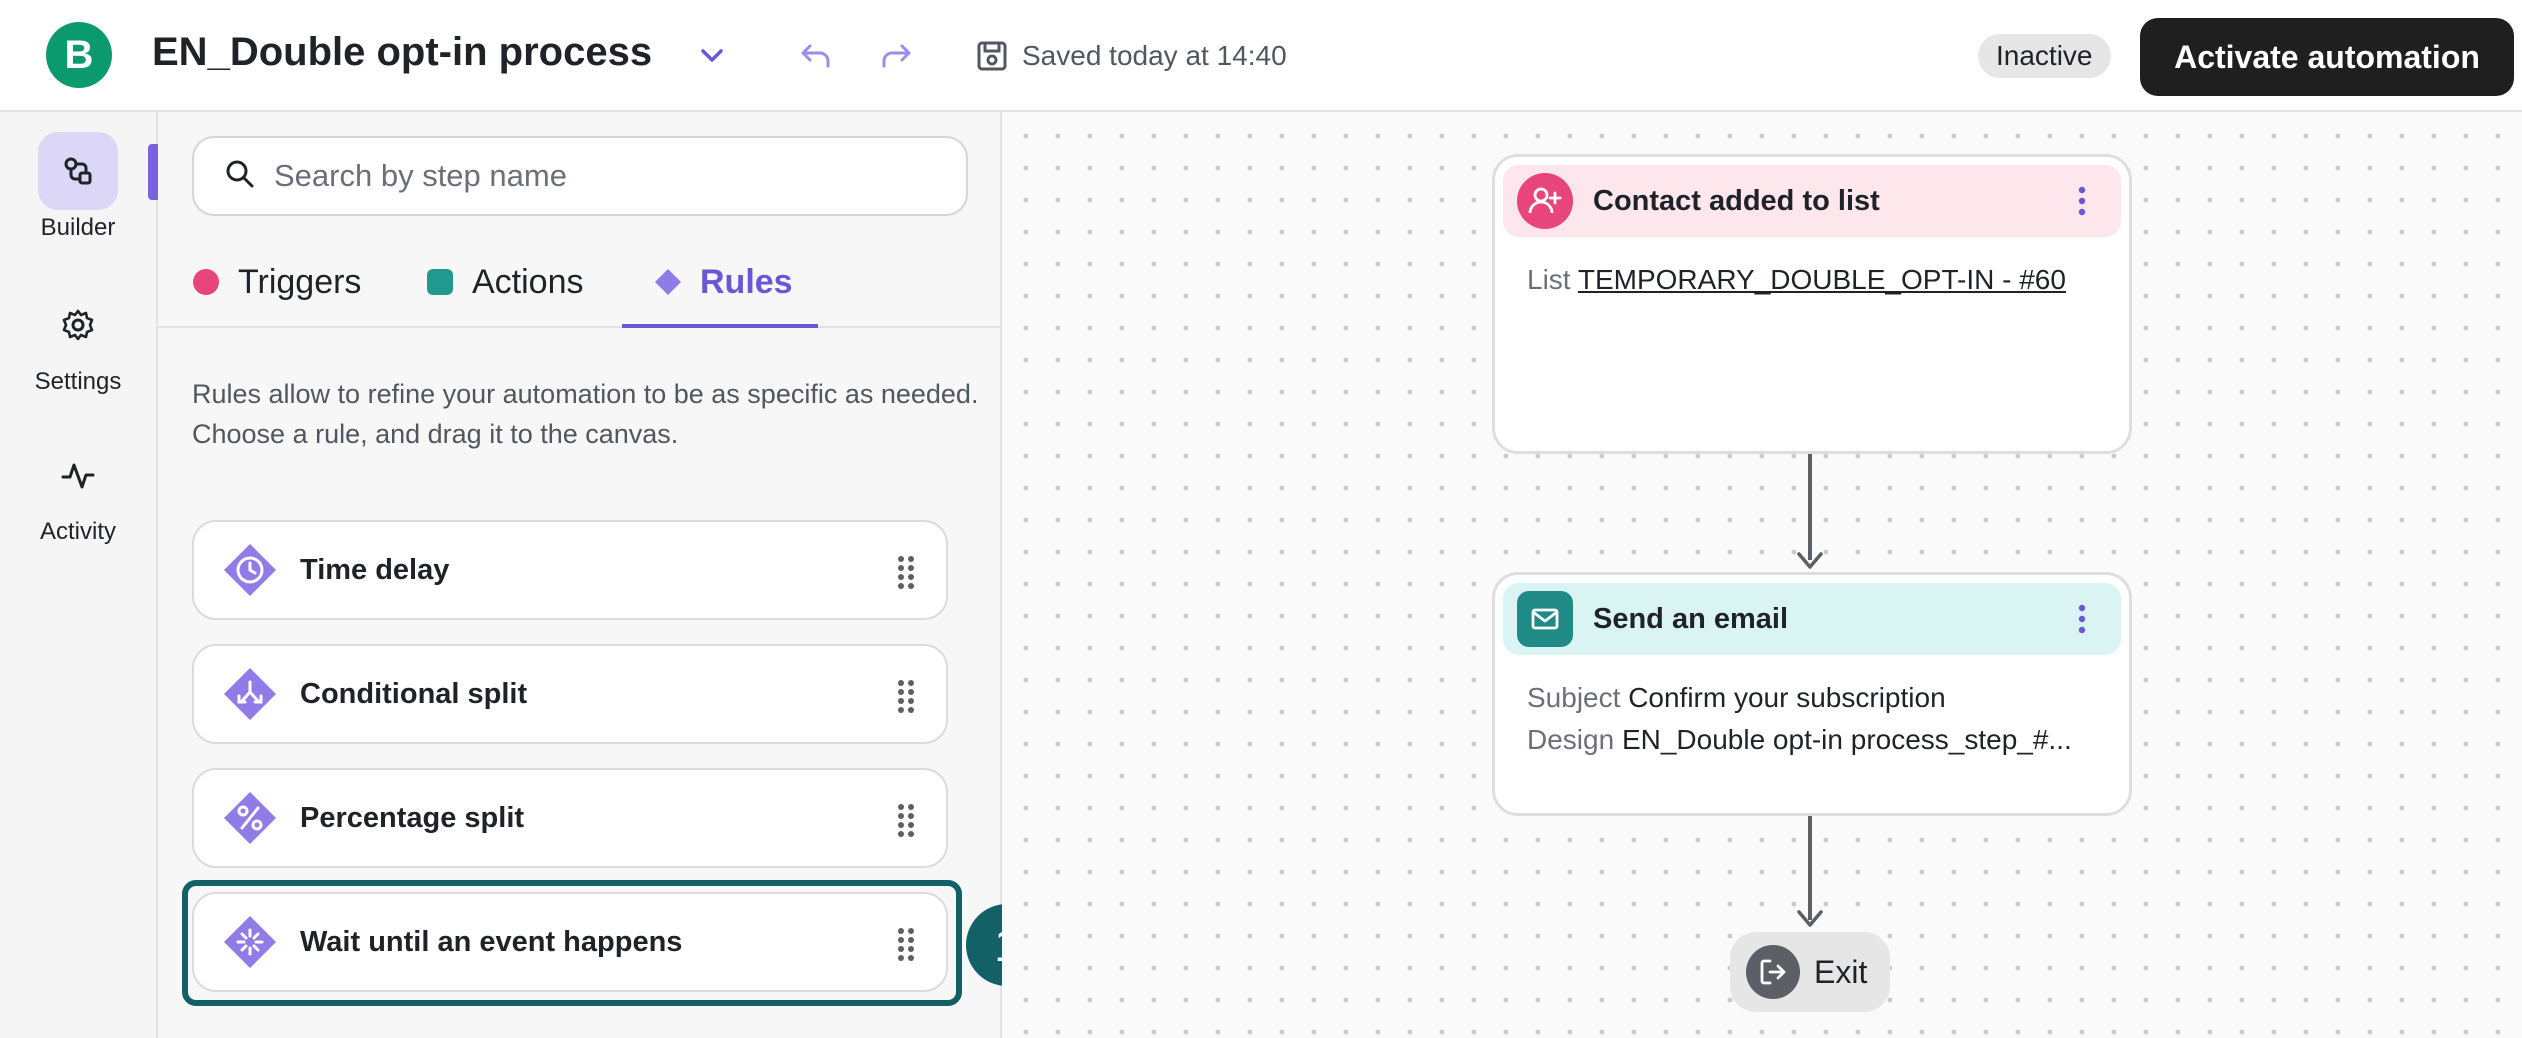  Describe the element at coordinates (440, 282) in the screenshot. I see `action-square-icon` at that location.